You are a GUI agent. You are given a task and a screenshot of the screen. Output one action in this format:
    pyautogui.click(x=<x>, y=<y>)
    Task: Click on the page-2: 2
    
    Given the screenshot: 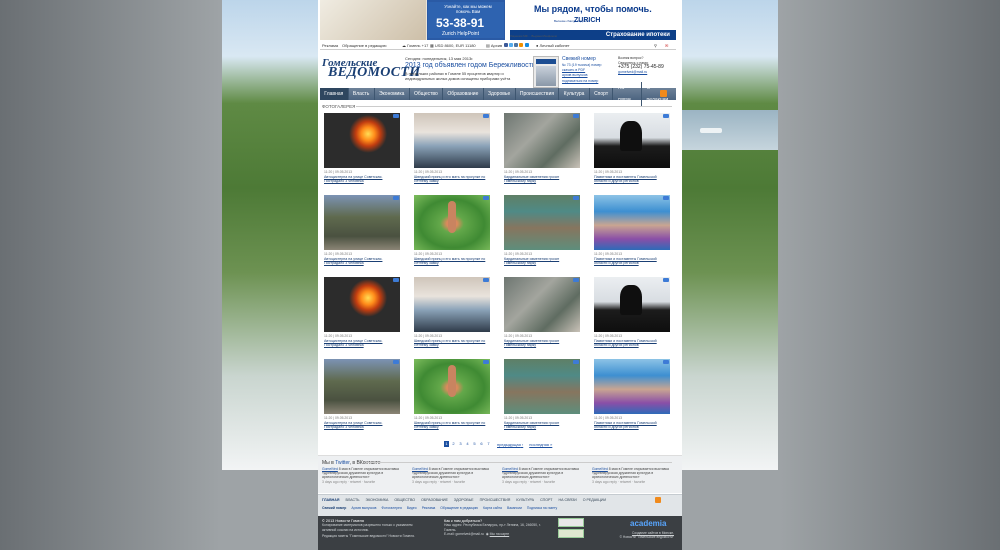 What is the action you would take?
    pyautogui.click(x=453, y=444)
    